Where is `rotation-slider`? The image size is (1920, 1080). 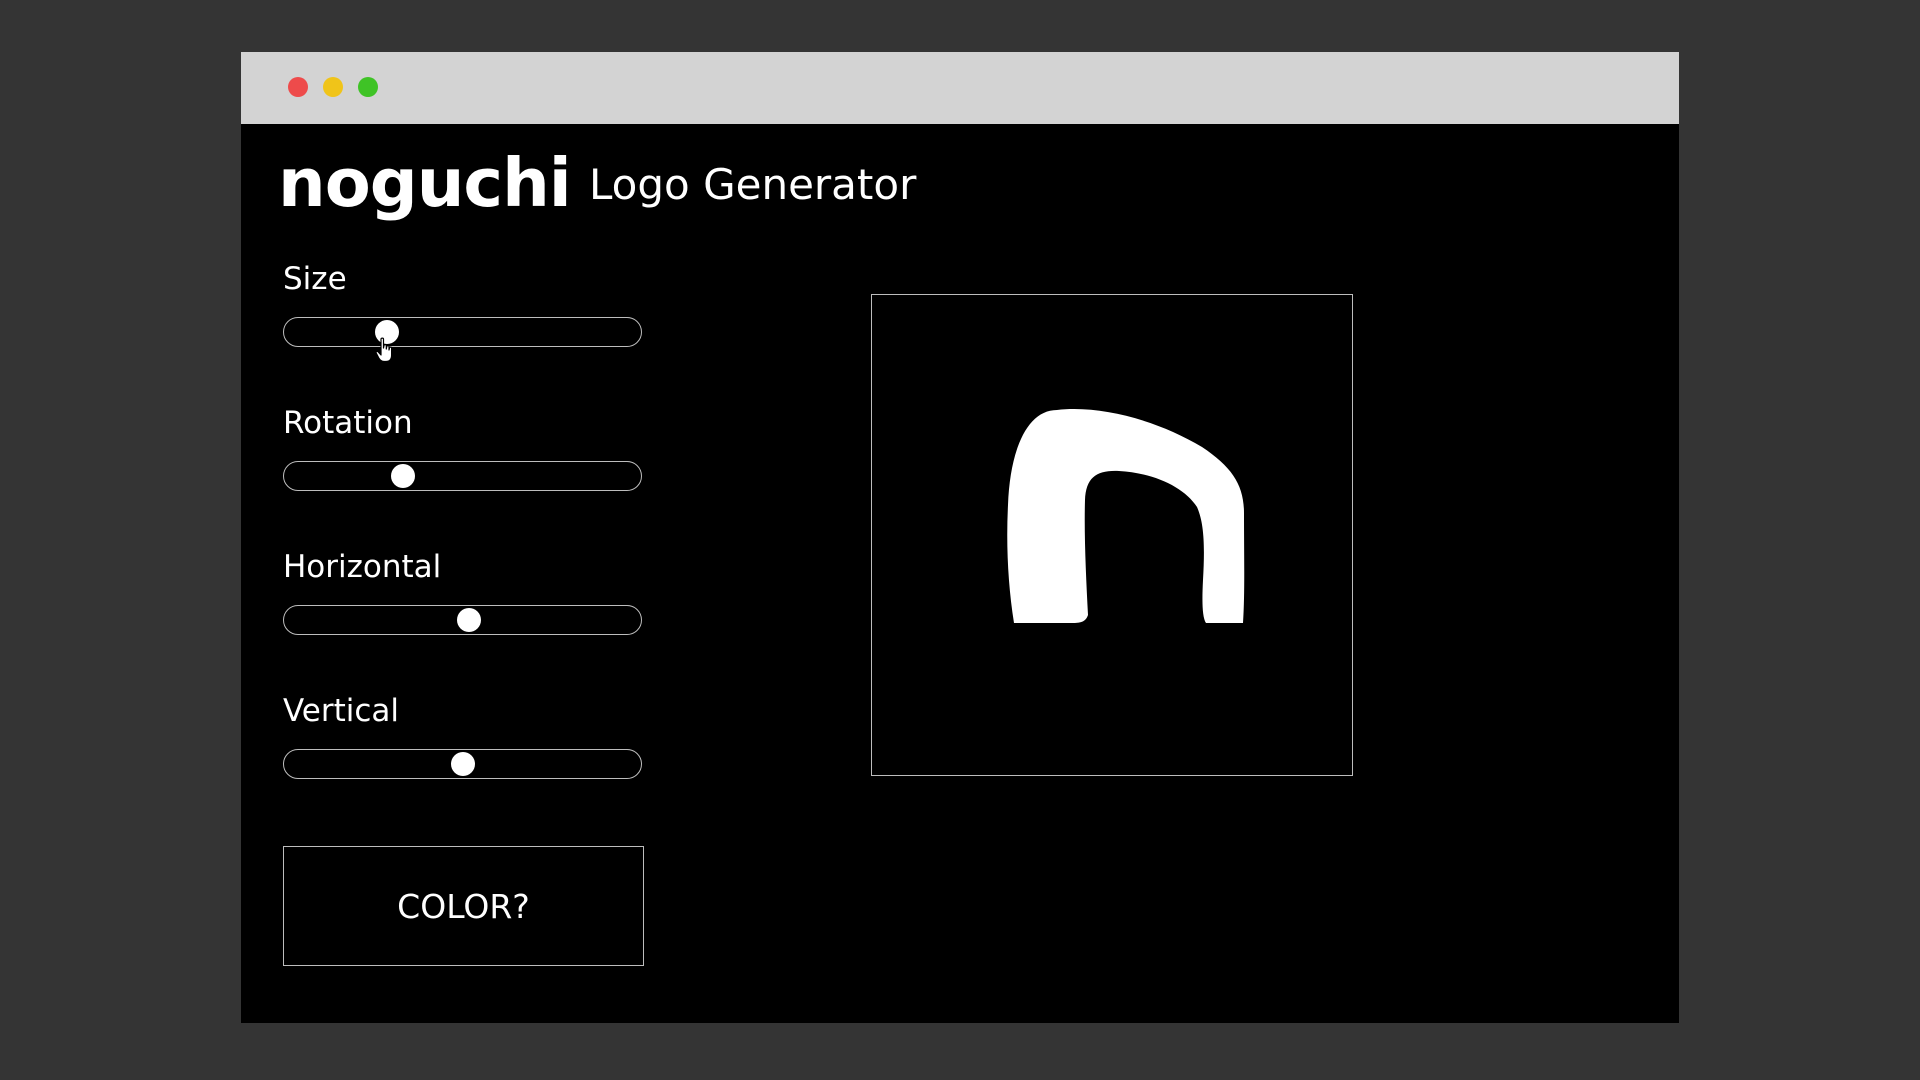 rotation-slider is located at coordinates (462, 476).